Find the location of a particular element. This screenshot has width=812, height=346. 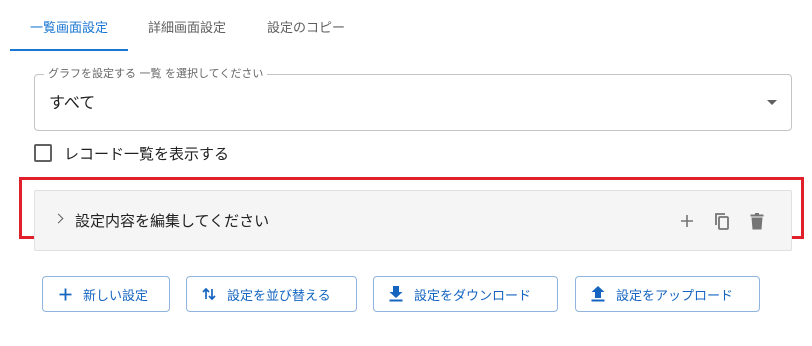

tab-list-settings: 一覧画面設定 is located at coordinates (69, 26).